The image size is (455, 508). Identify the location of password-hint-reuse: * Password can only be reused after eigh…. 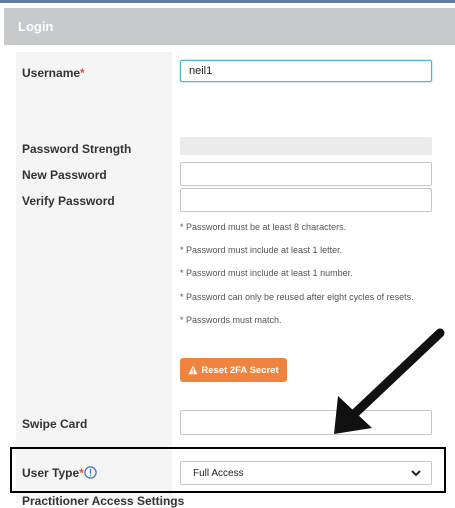
(297, 297).